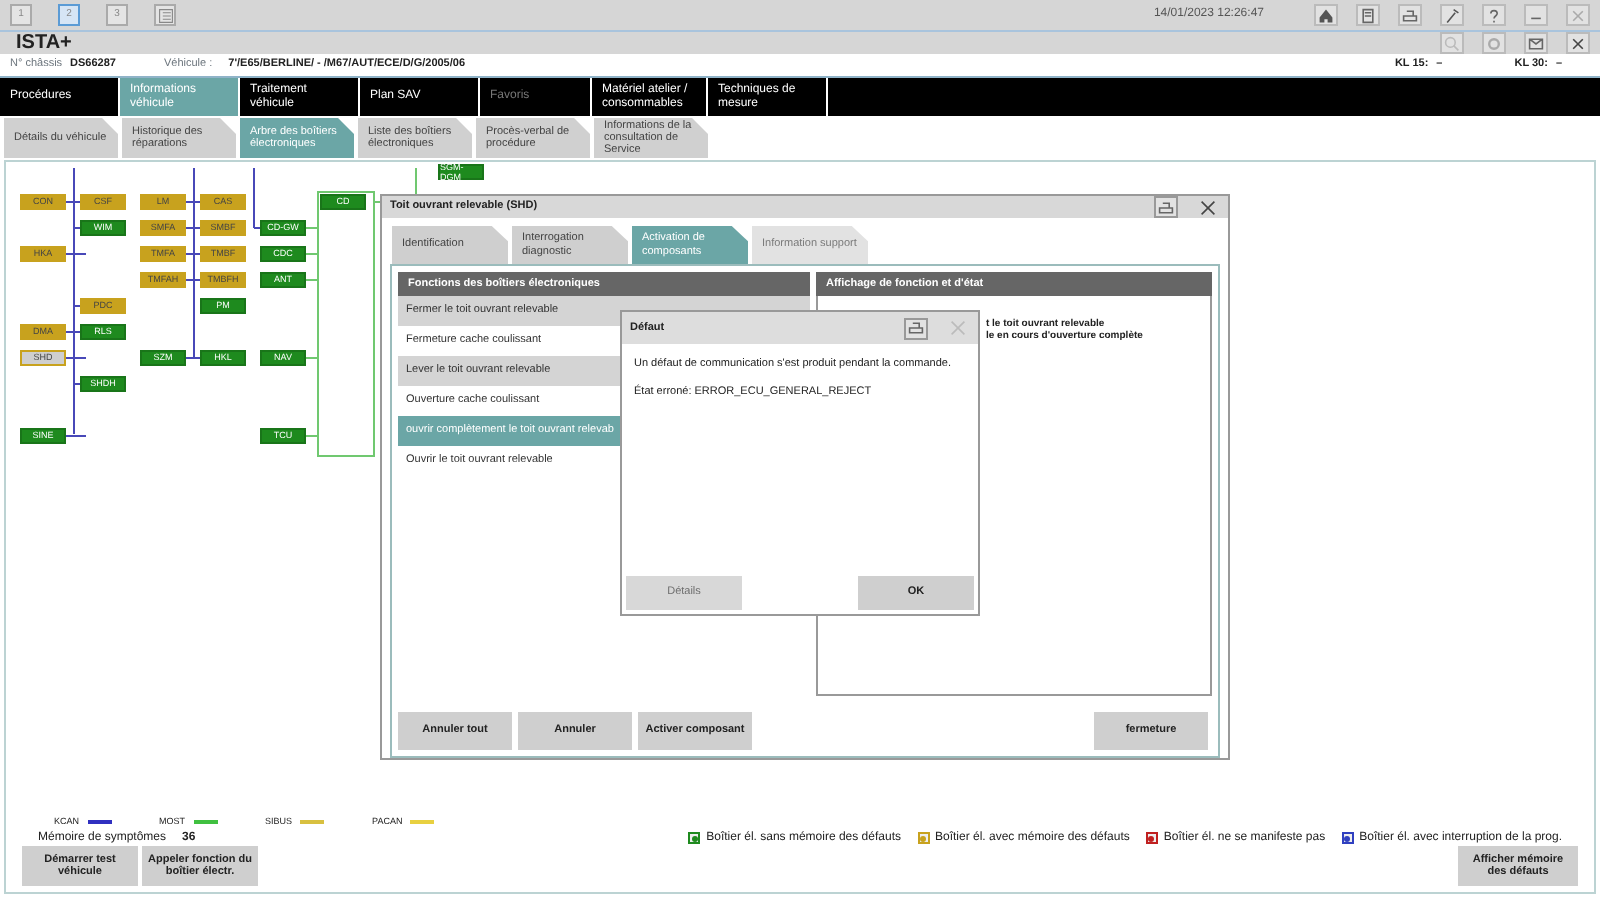  I want to click on document-icon, so click(1368, 15).